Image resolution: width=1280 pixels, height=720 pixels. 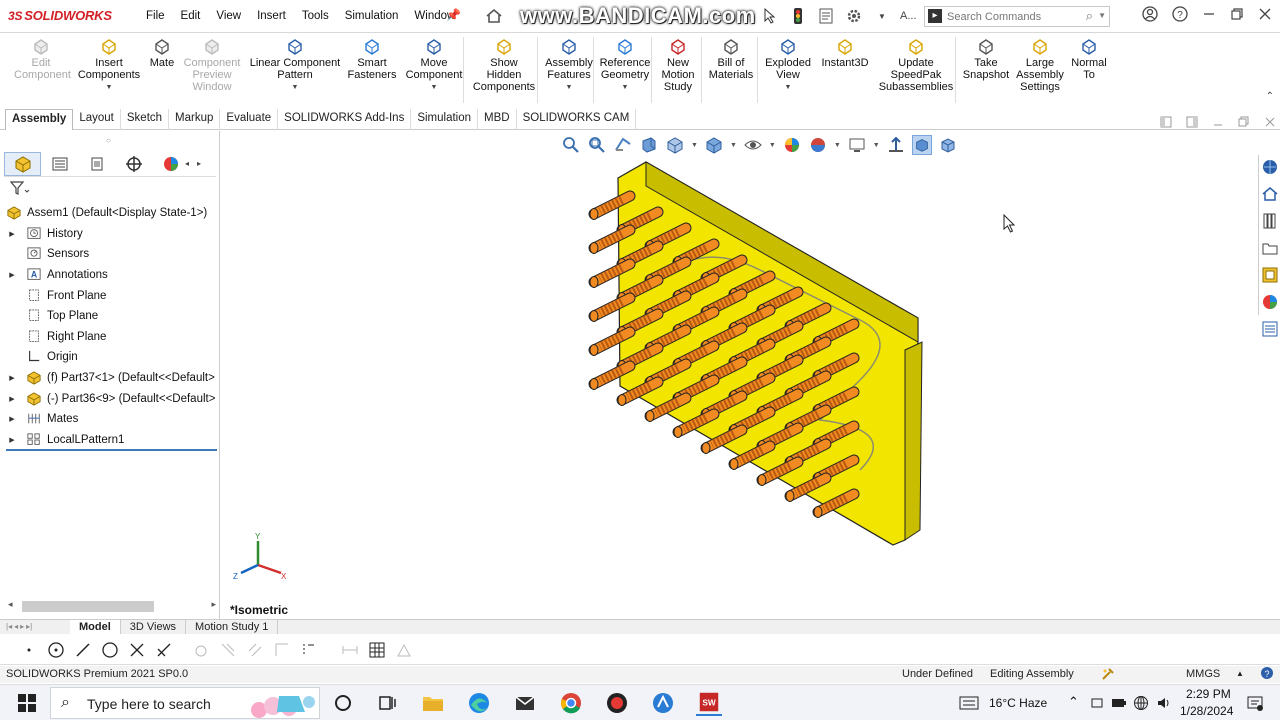 I want to click on tabs-scroll-left-icon: ◂, so click(x=187, y=163).